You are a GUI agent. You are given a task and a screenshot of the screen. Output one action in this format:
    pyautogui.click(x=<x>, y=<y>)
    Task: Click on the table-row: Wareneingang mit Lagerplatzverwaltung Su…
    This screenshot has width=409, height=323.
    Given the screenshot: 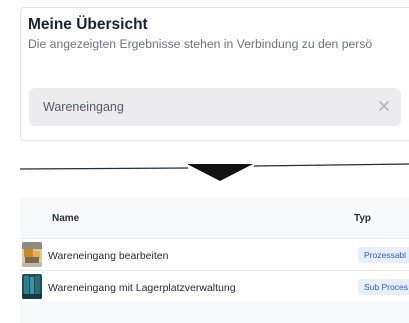 What is the action you would take?
    pyautogui.click(x=214, y=286)
    